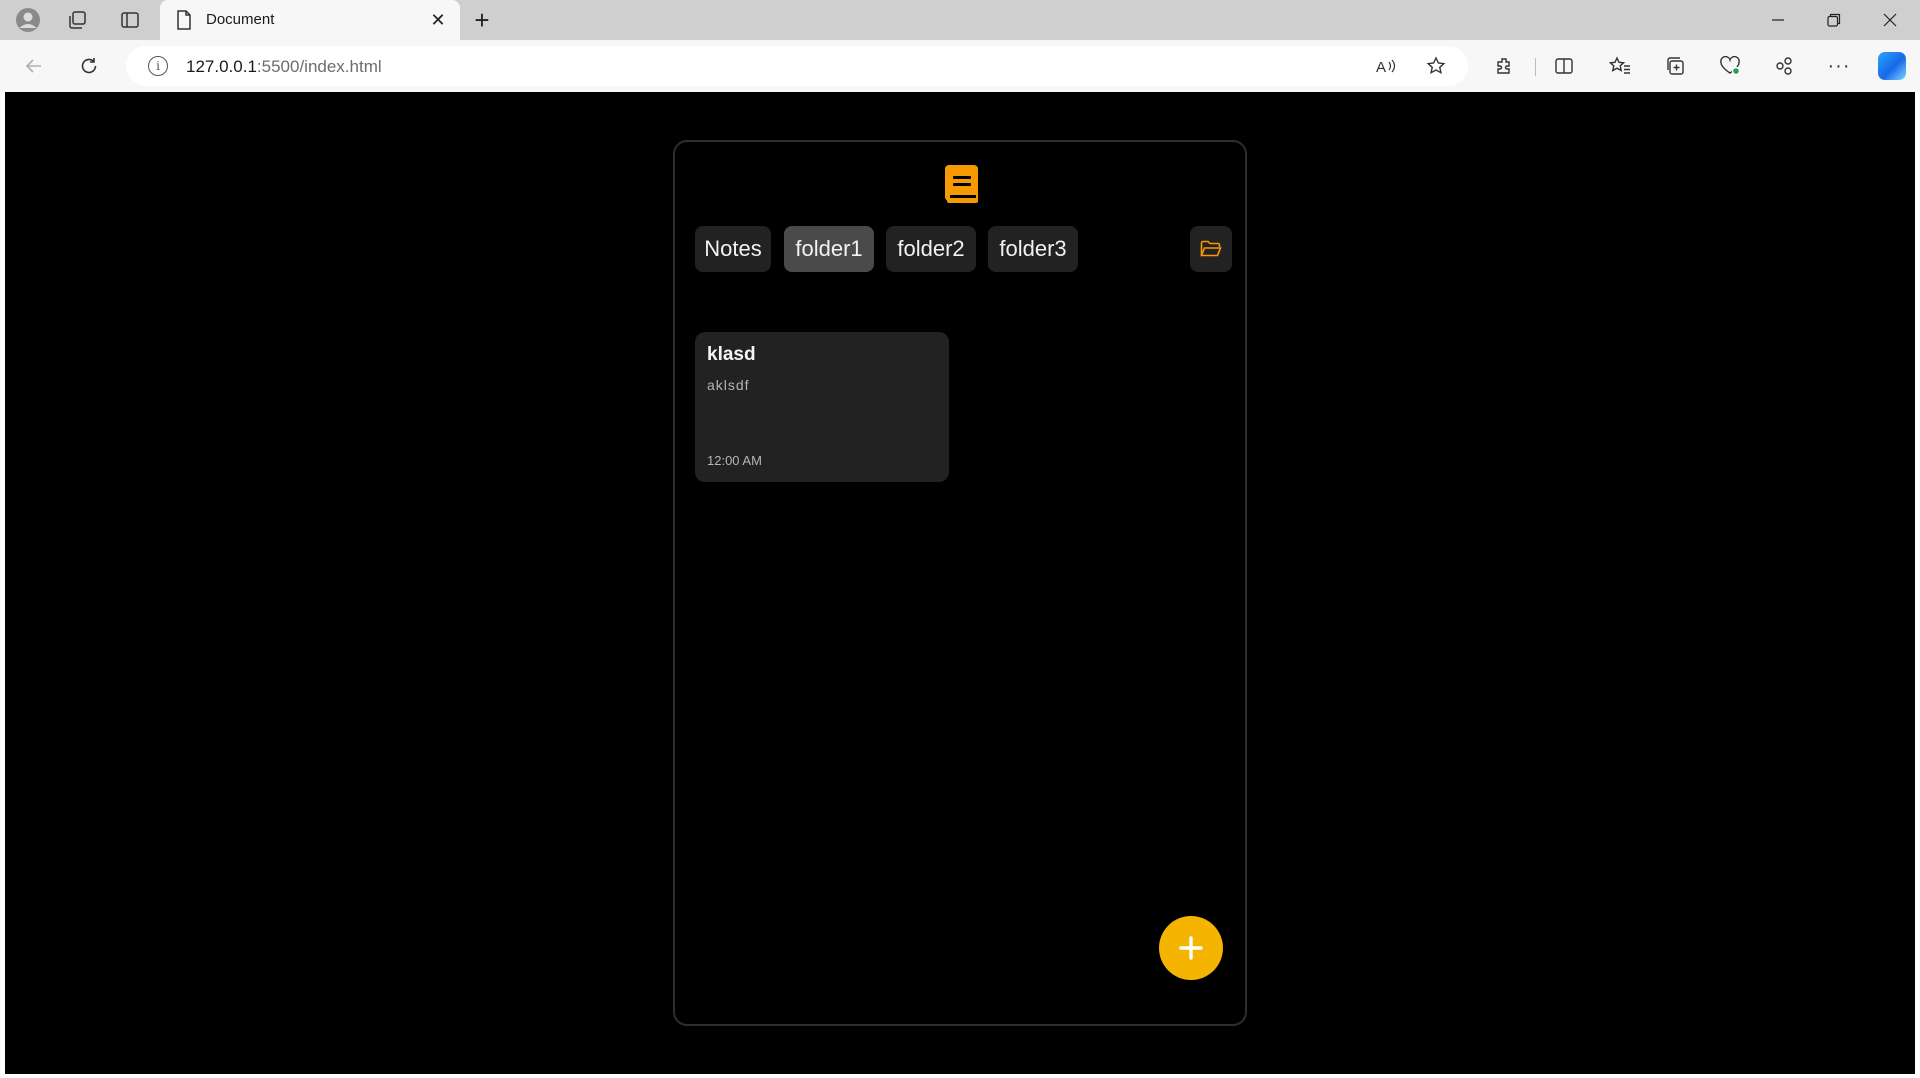 The image size is (1920, 1078). What do you see at coordinates (797, 66) in the screenshot?
I see `address-bar: i 127.0.0.1:5500/index.html A` at bounding box center [797, 66].